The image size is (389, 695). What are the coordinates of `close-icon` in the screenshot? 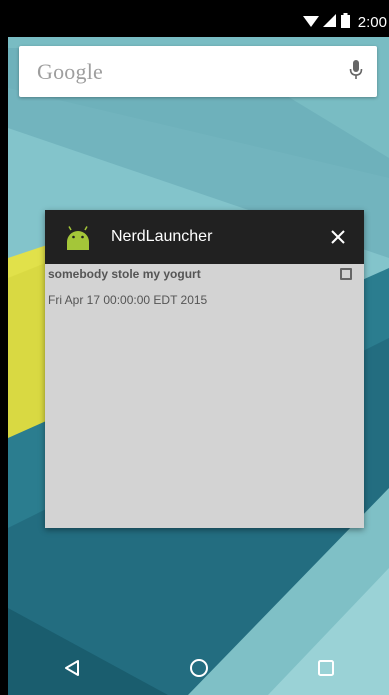 It's located at (338, 237).